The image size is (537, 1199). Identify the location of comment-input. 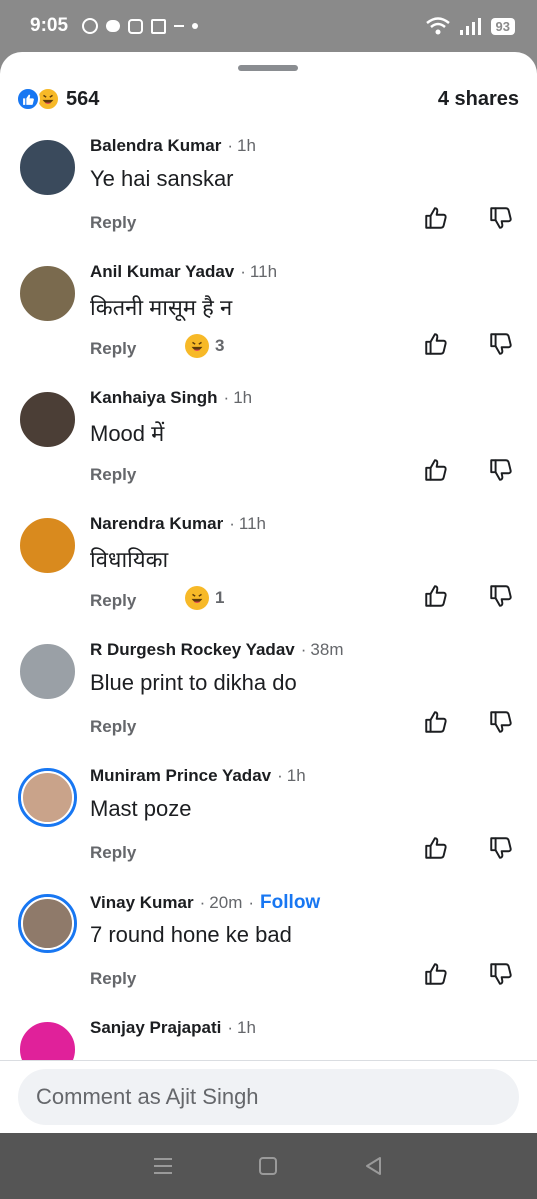
(268, 1097).